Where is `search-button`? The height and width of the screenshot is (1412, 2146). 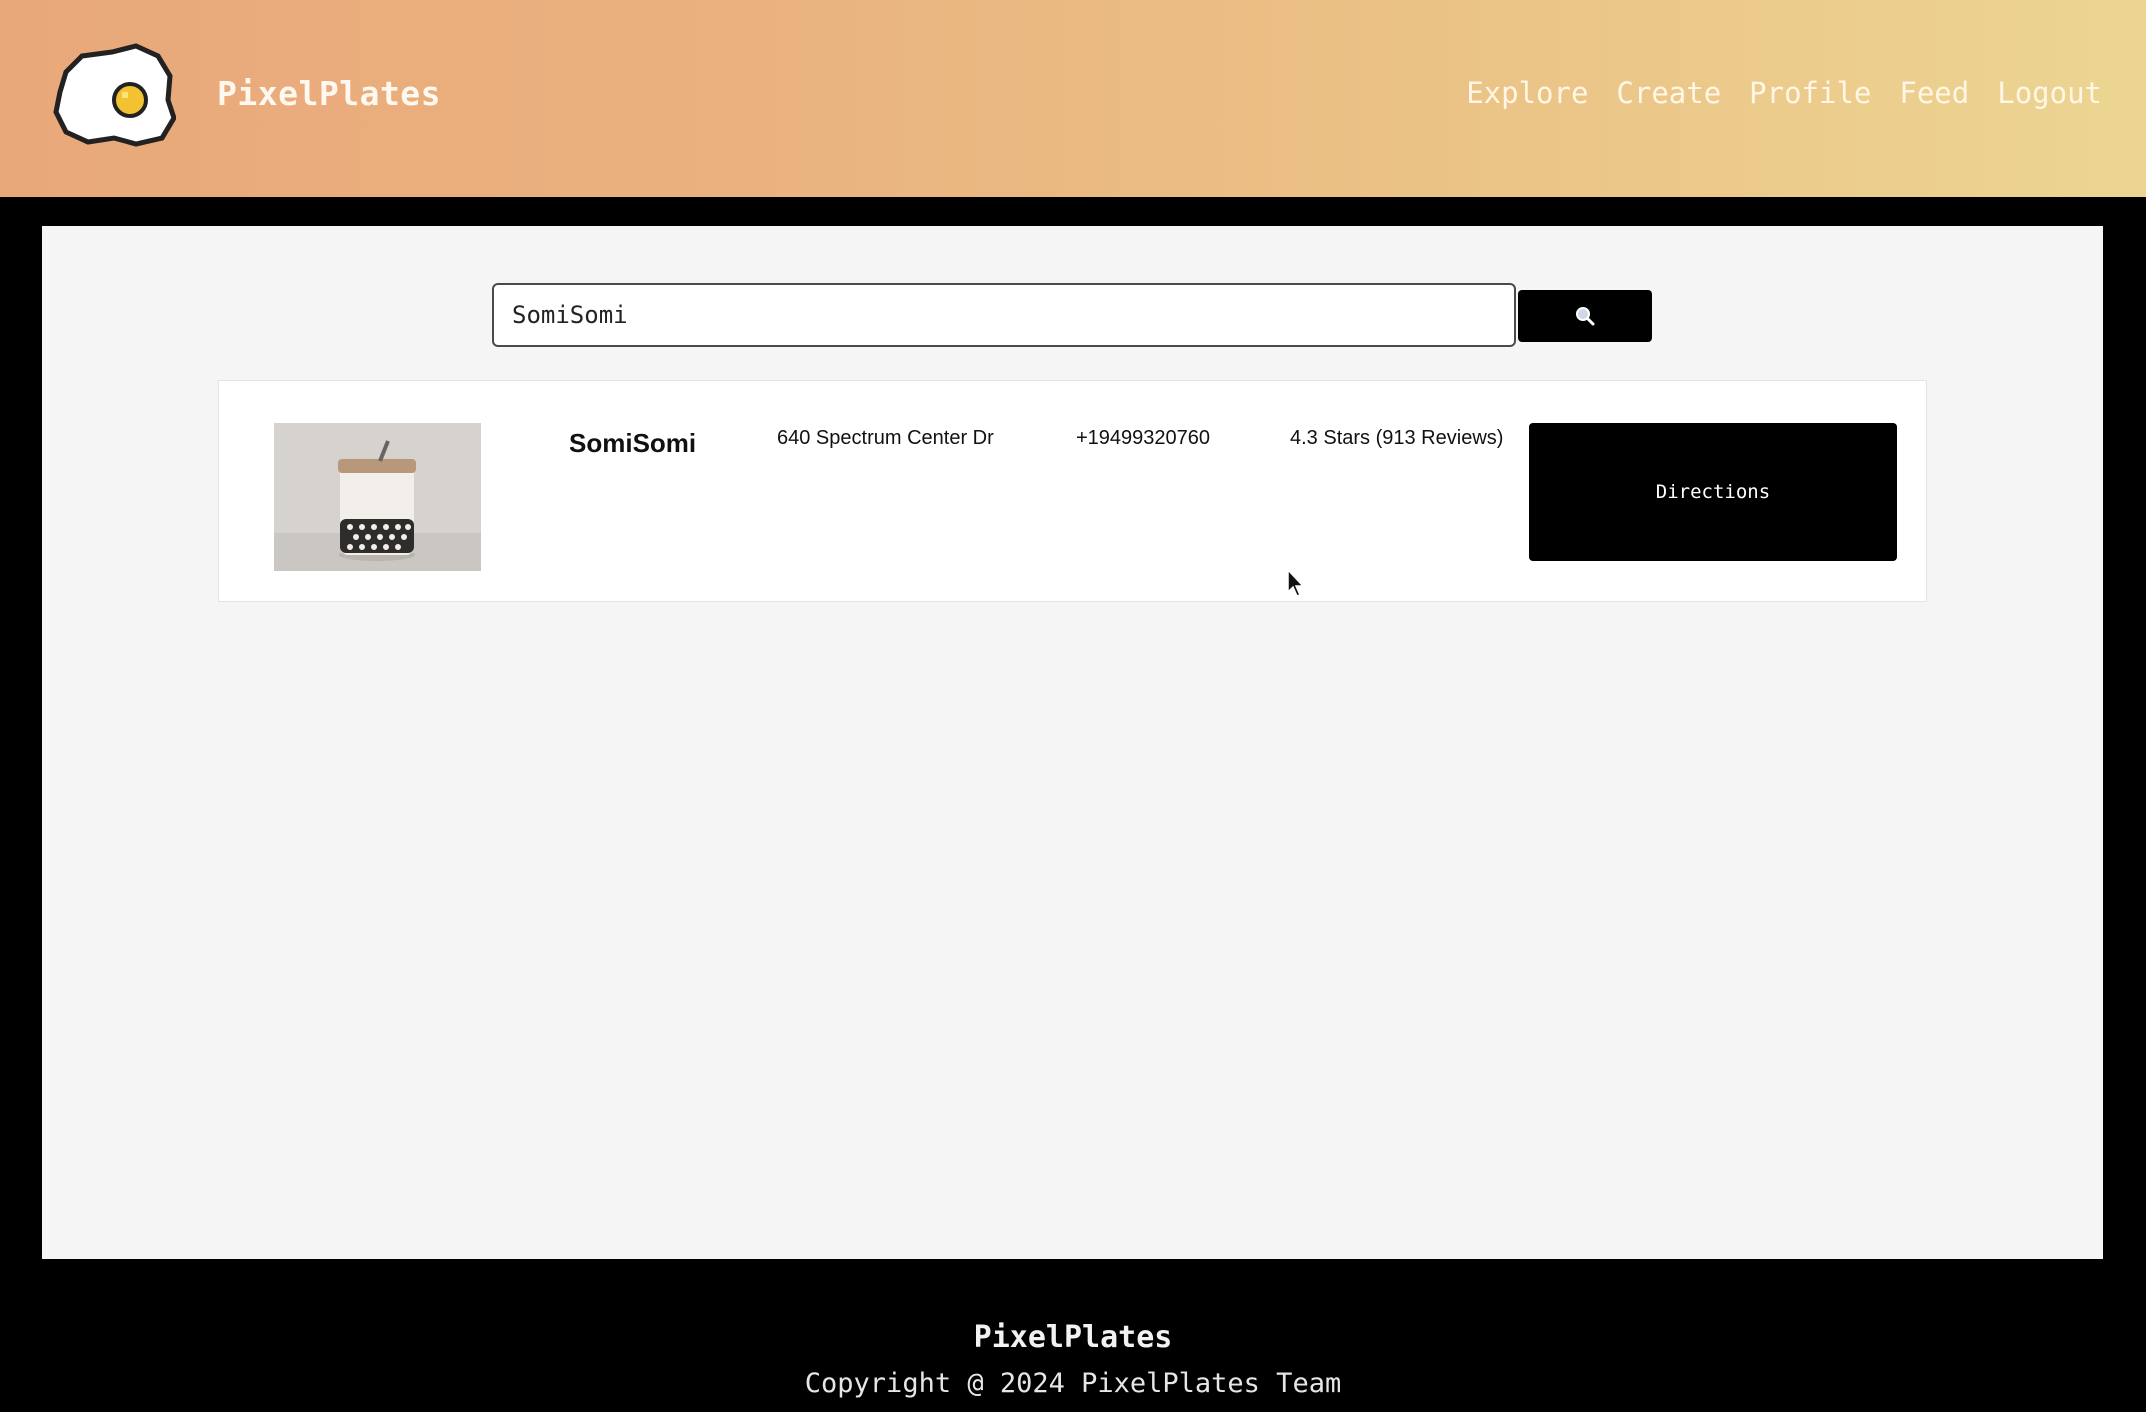
search-button is located at coordinates (1585, 316).